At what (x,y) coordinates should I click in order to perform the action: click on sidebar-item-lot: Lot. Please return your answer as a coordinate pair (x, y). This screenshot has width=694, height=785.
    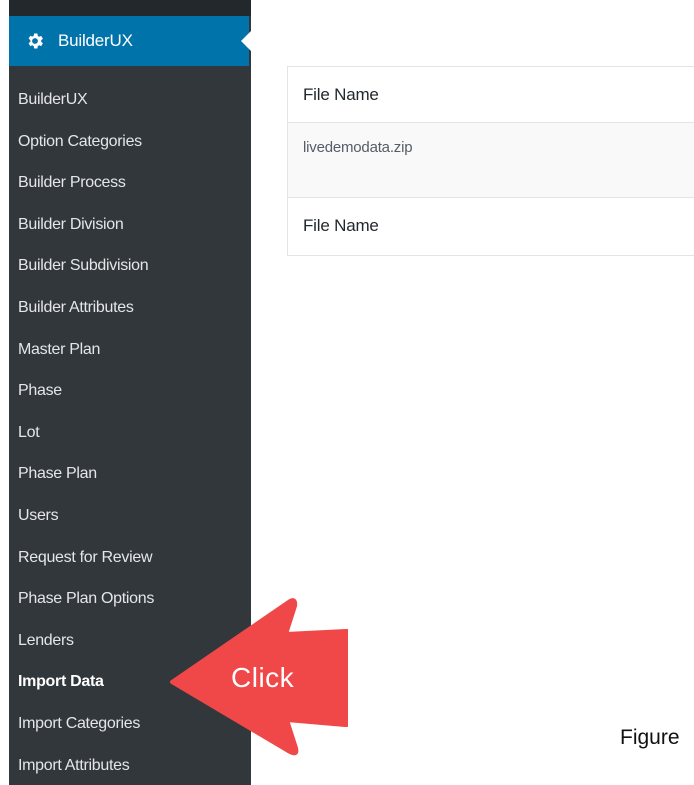
    Looking at the image, I should click on (130, 433).